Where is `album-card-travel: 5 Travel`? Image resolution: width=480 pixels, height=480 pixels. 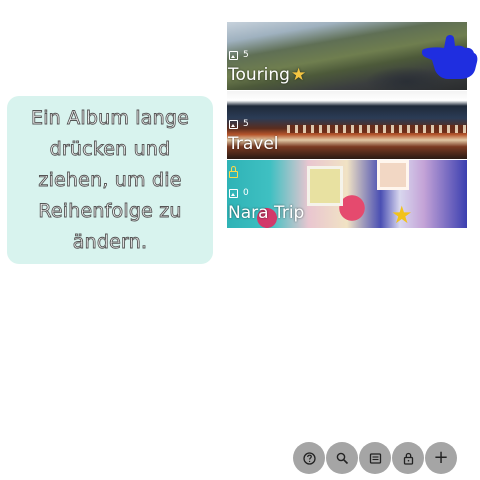 album-card-travel: 5 Travel is located at coordinates (347, 125).